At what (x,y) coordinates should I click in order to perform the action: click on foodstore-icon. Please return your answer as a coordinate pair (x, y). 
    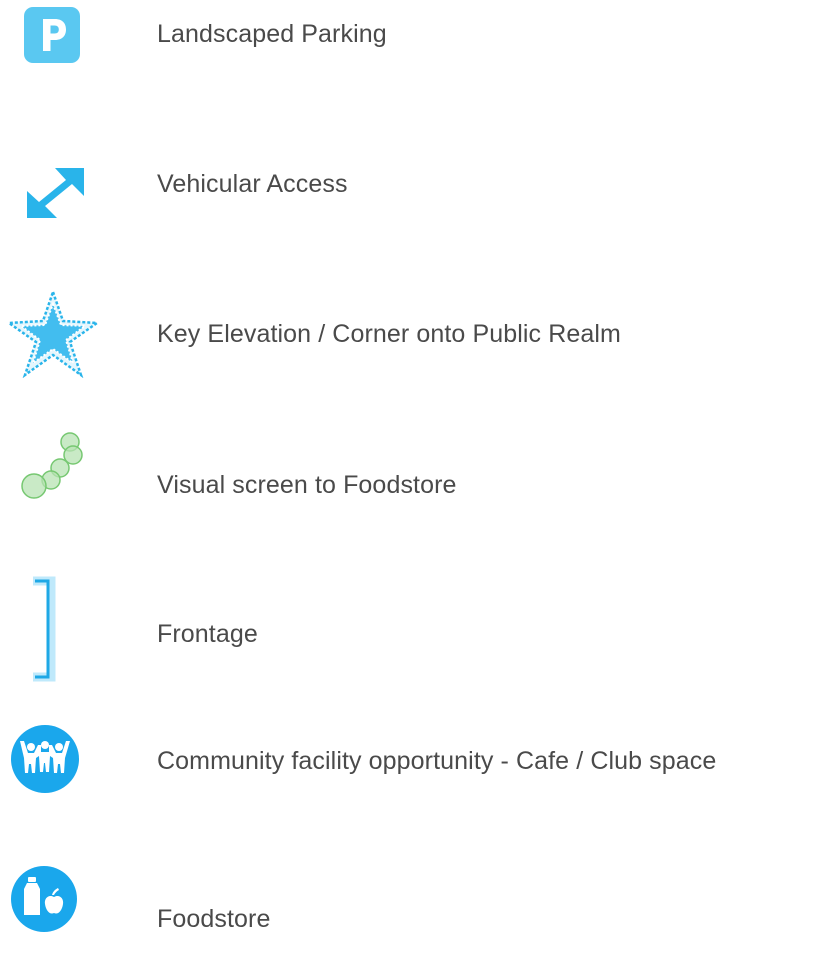
    Looking at the image, I should click on (44, 899).